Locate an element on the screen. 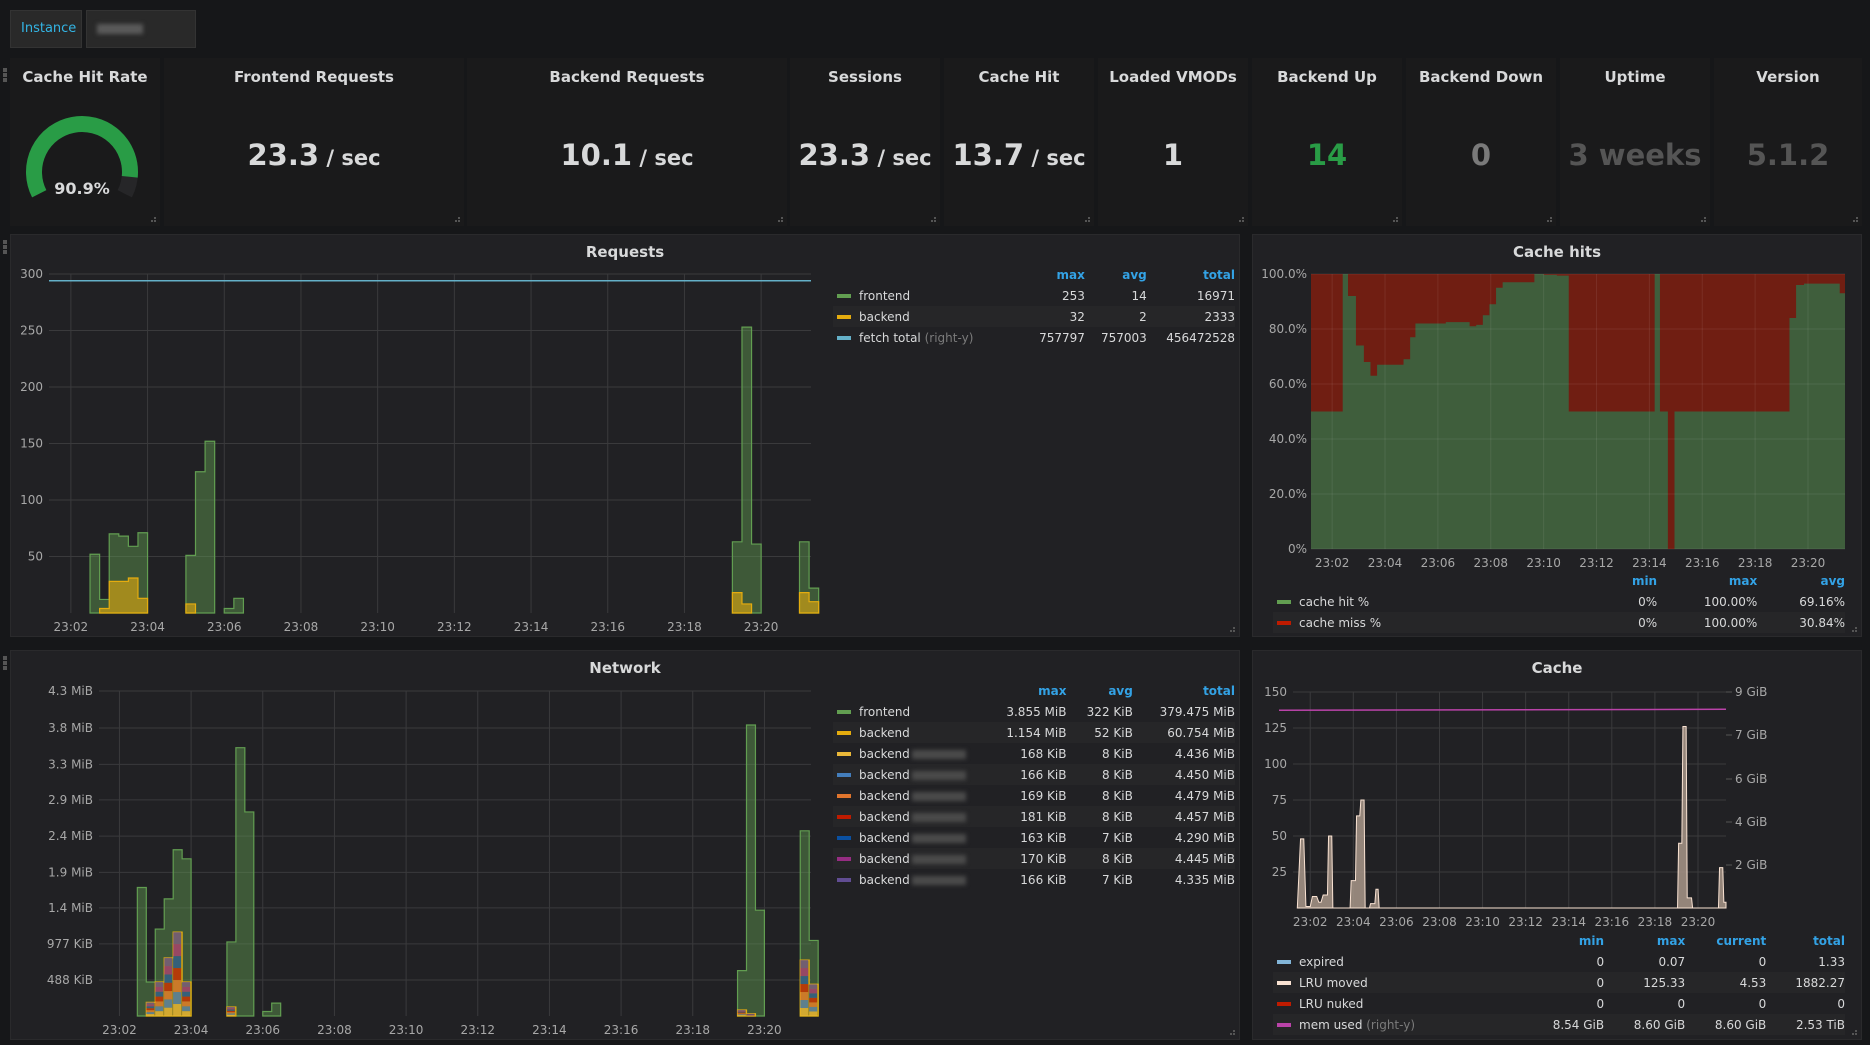 The width and height of the screenshot is (1870, 1045). stat-title: Backend Down is located at coordinates (1481, 77).